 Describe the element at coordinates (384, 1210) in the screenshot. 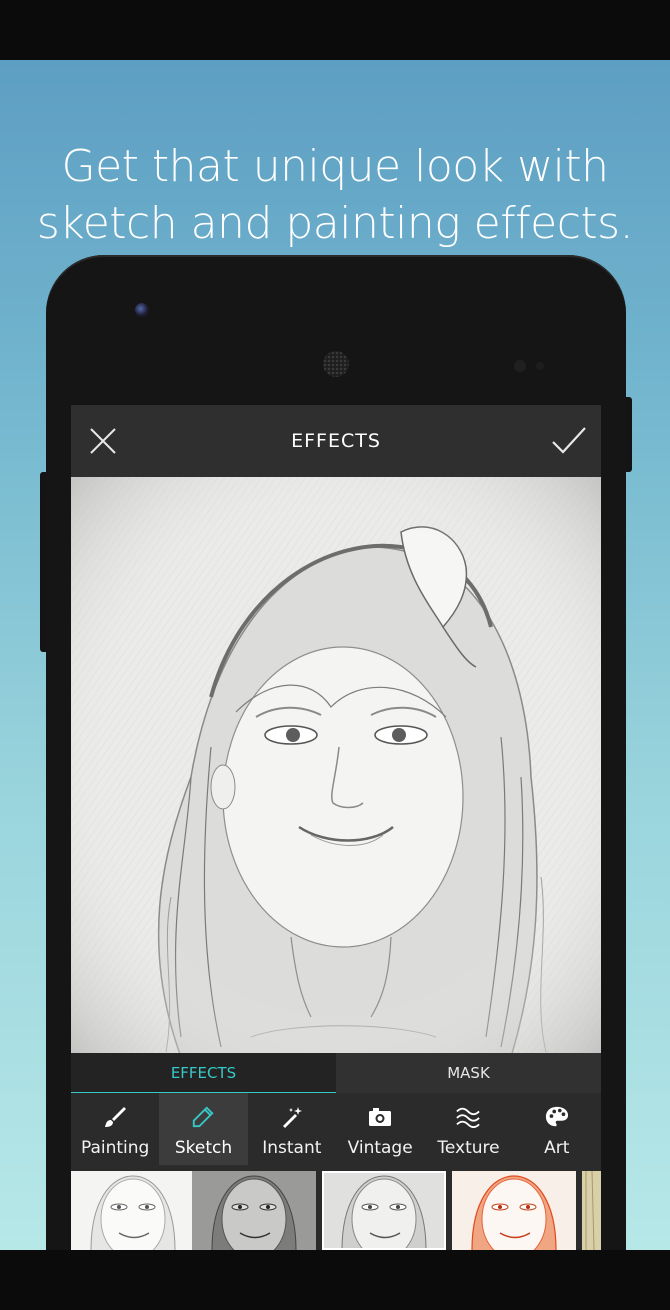

I see `effect-thumbnail-selected` at that location.